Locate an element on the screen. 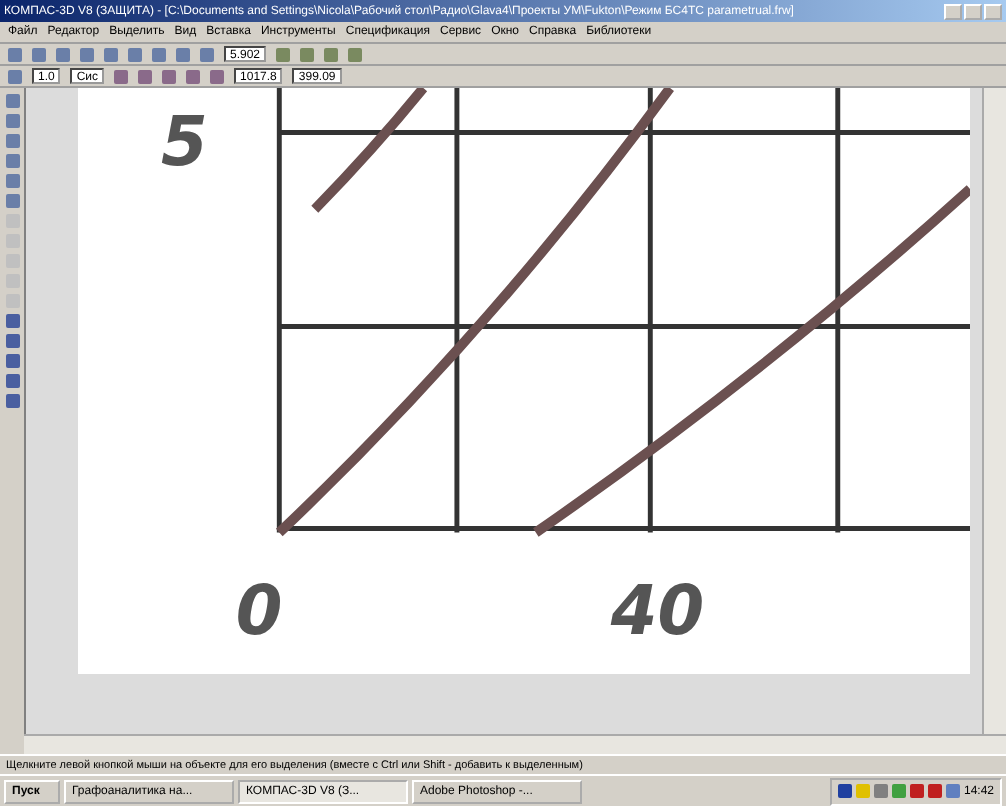  axis-label: 0 is located at coordinates (259, 611).